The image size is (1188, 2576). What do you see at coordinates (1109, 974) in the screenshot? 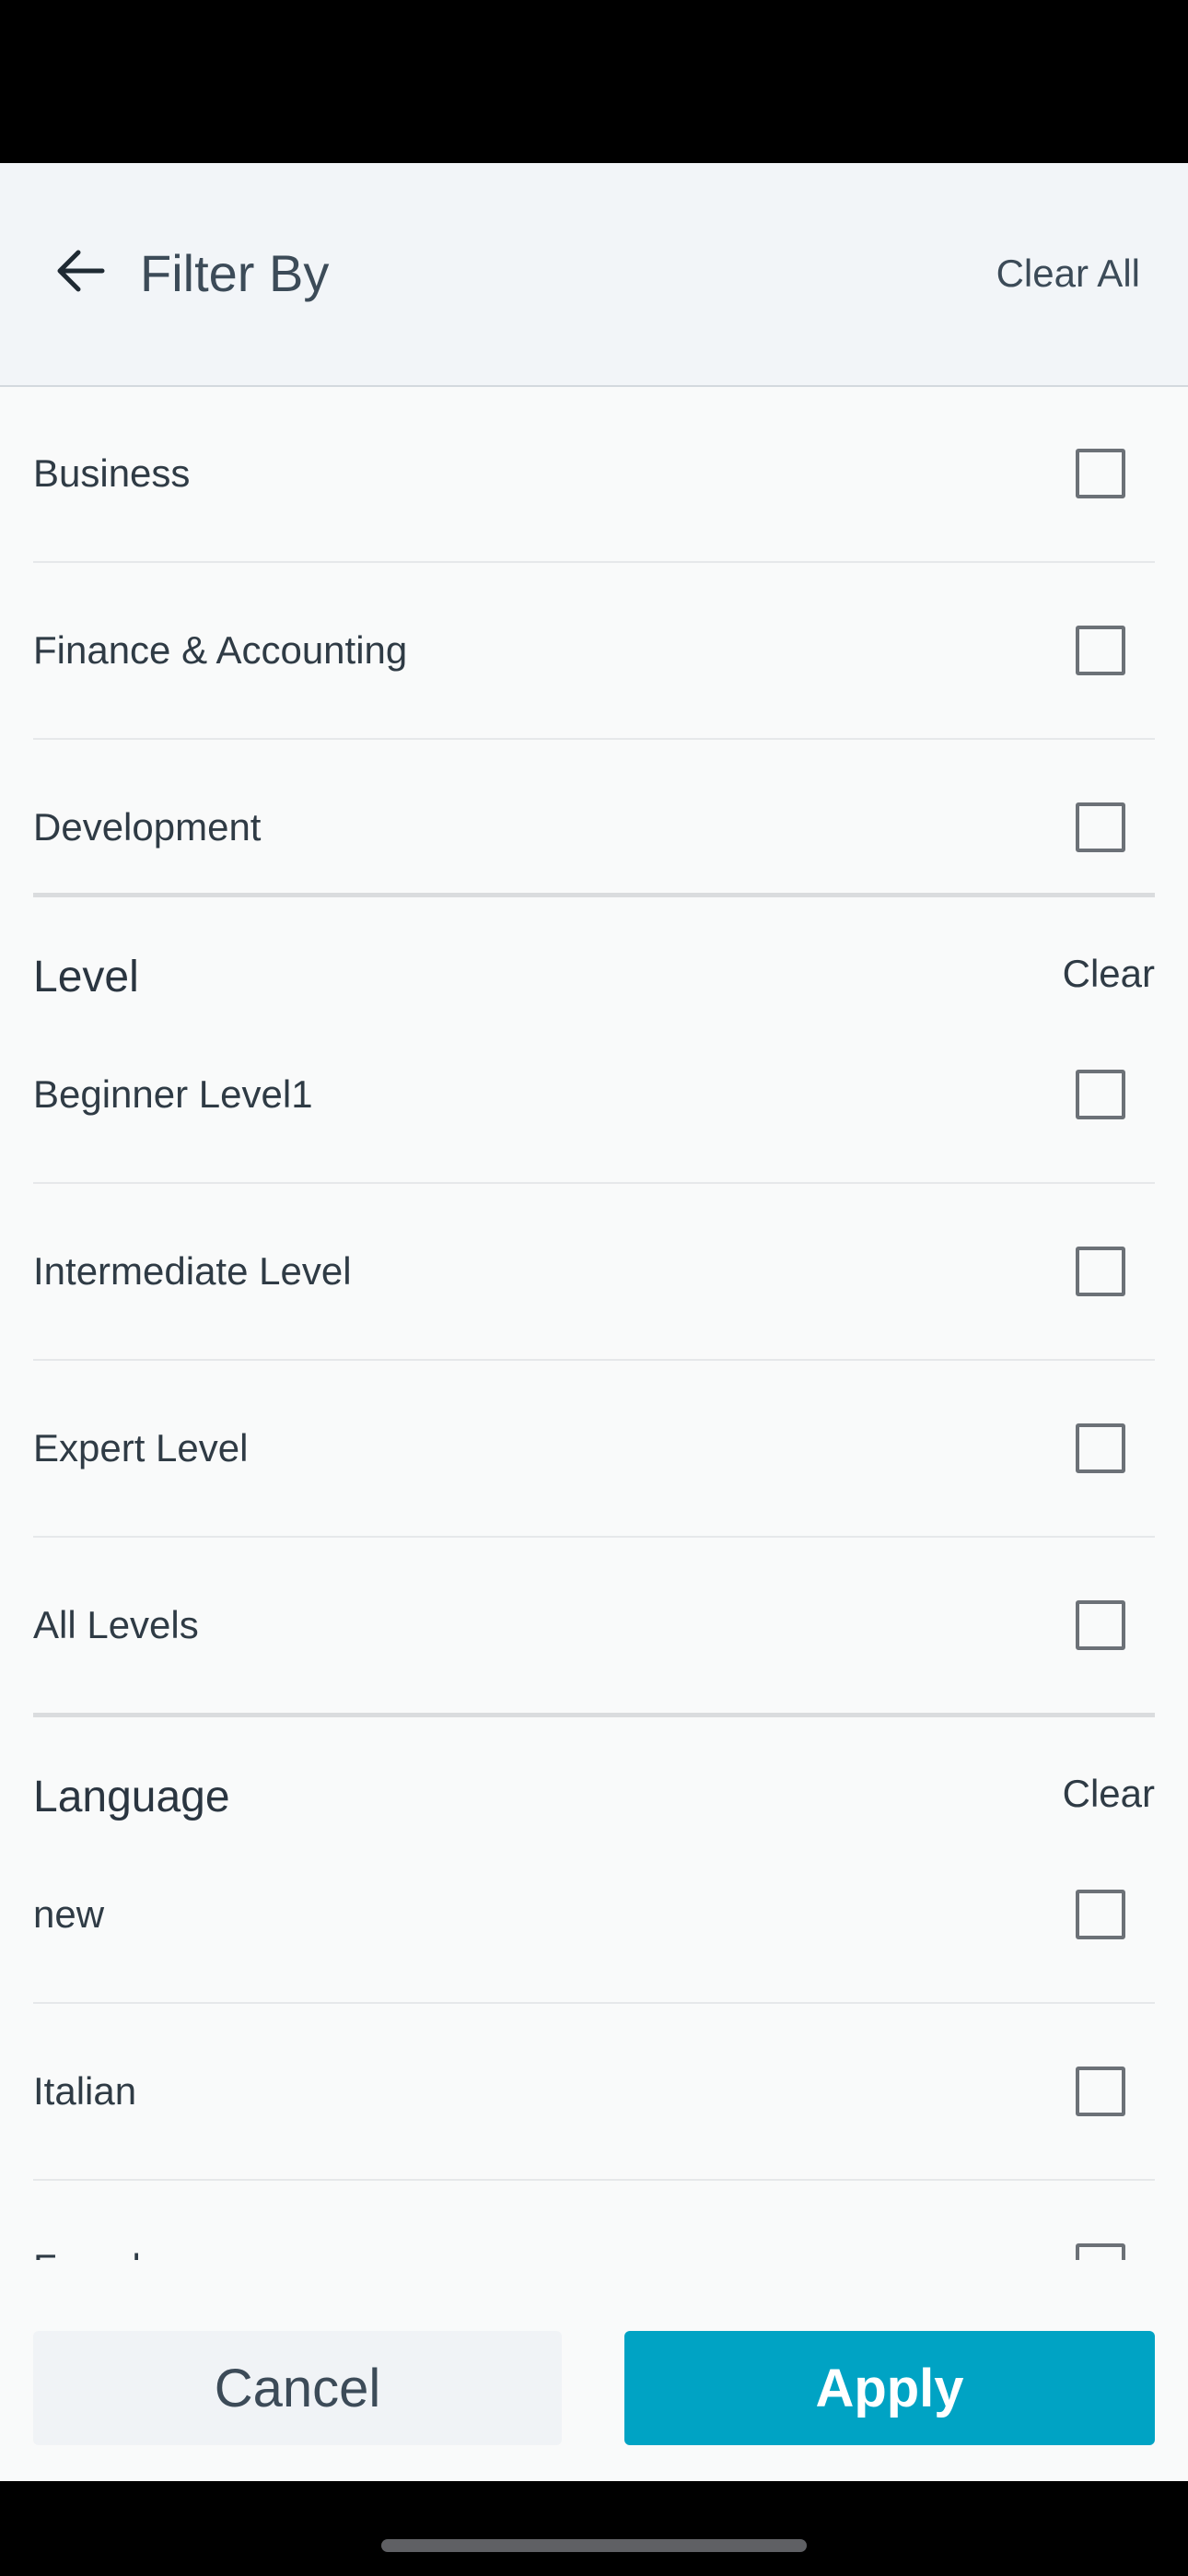
I see `level-clear-button: Clear` at bounding box center [1109, 974].